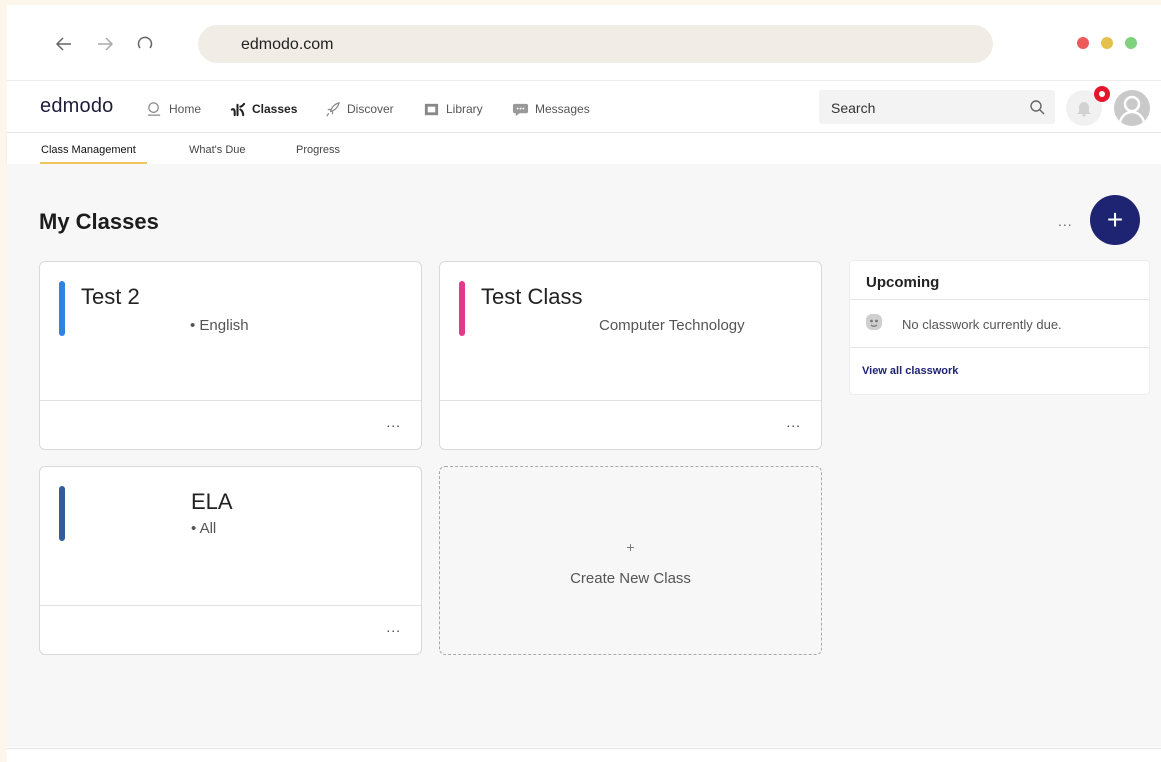 This screenshot has width=1161, height=762. Describe the element at coordinates (464, 109) in the screenshot. I see `nav-library-label: Library` at that location.